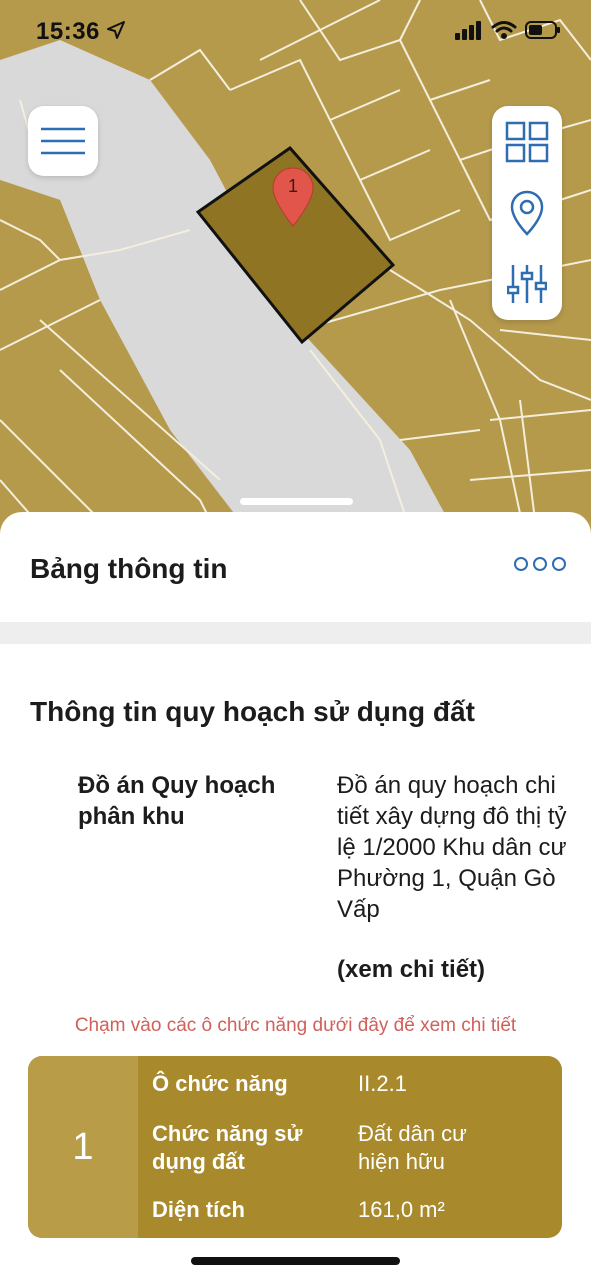 The height and width of the screenshot is (1280, 591). What do you see at coordinates (129, 568) in the screenshot?
I see `panel-title: Bảng thông tin` at bounding box center [129, 568].